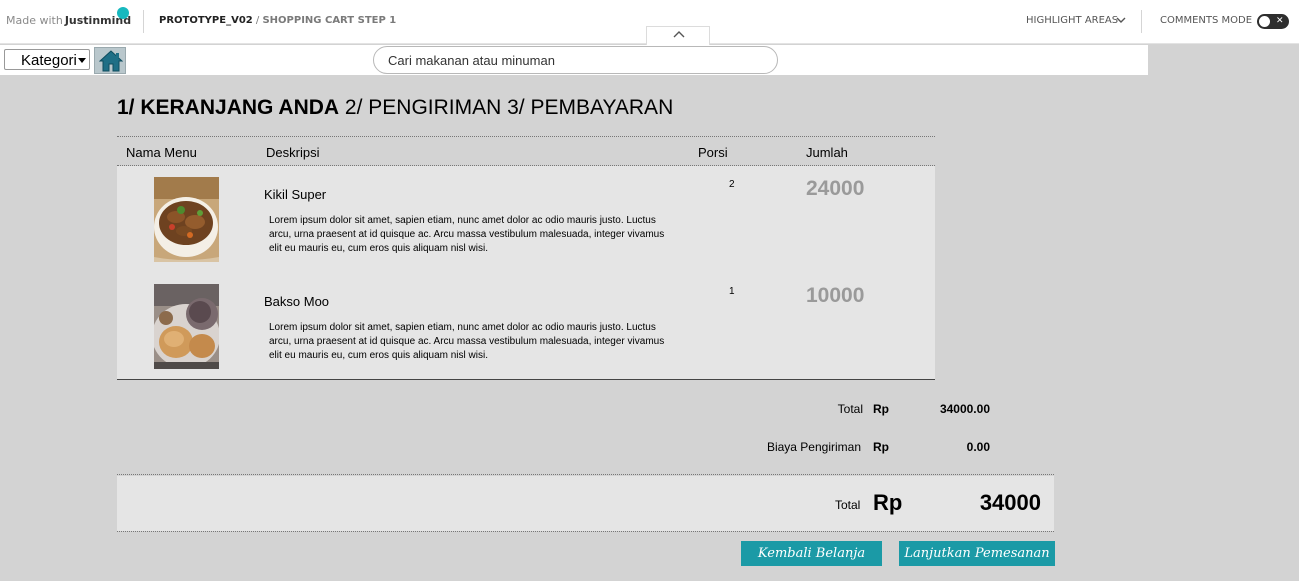 Image resolution: width=1299 pixels, height=581 pixels. I want to click on home-button, so click(110, 60).